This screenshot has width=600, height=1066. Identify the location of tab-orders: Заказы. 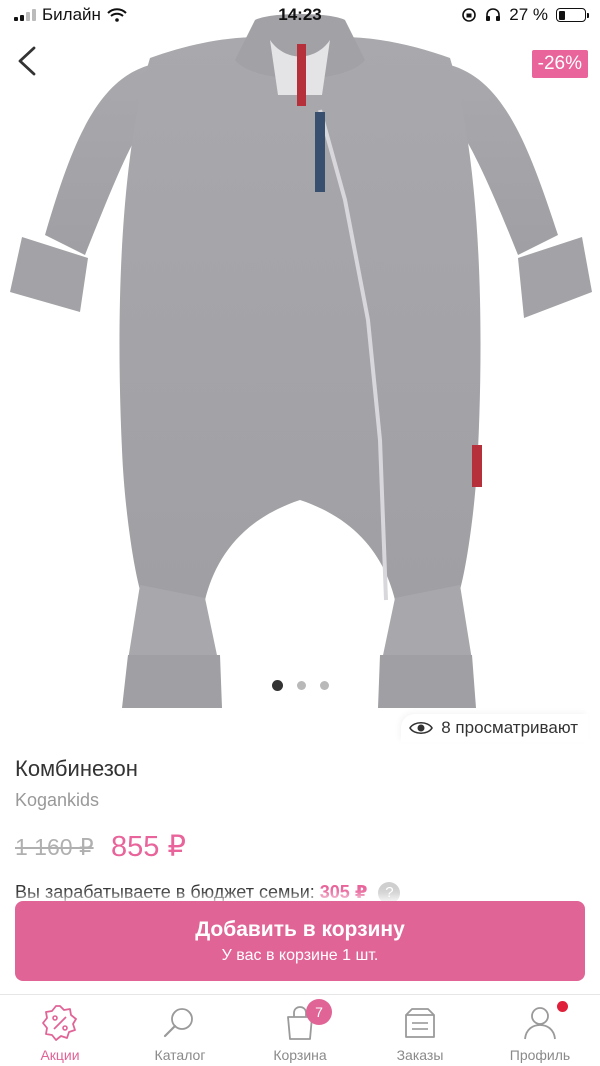
(420, 1030).